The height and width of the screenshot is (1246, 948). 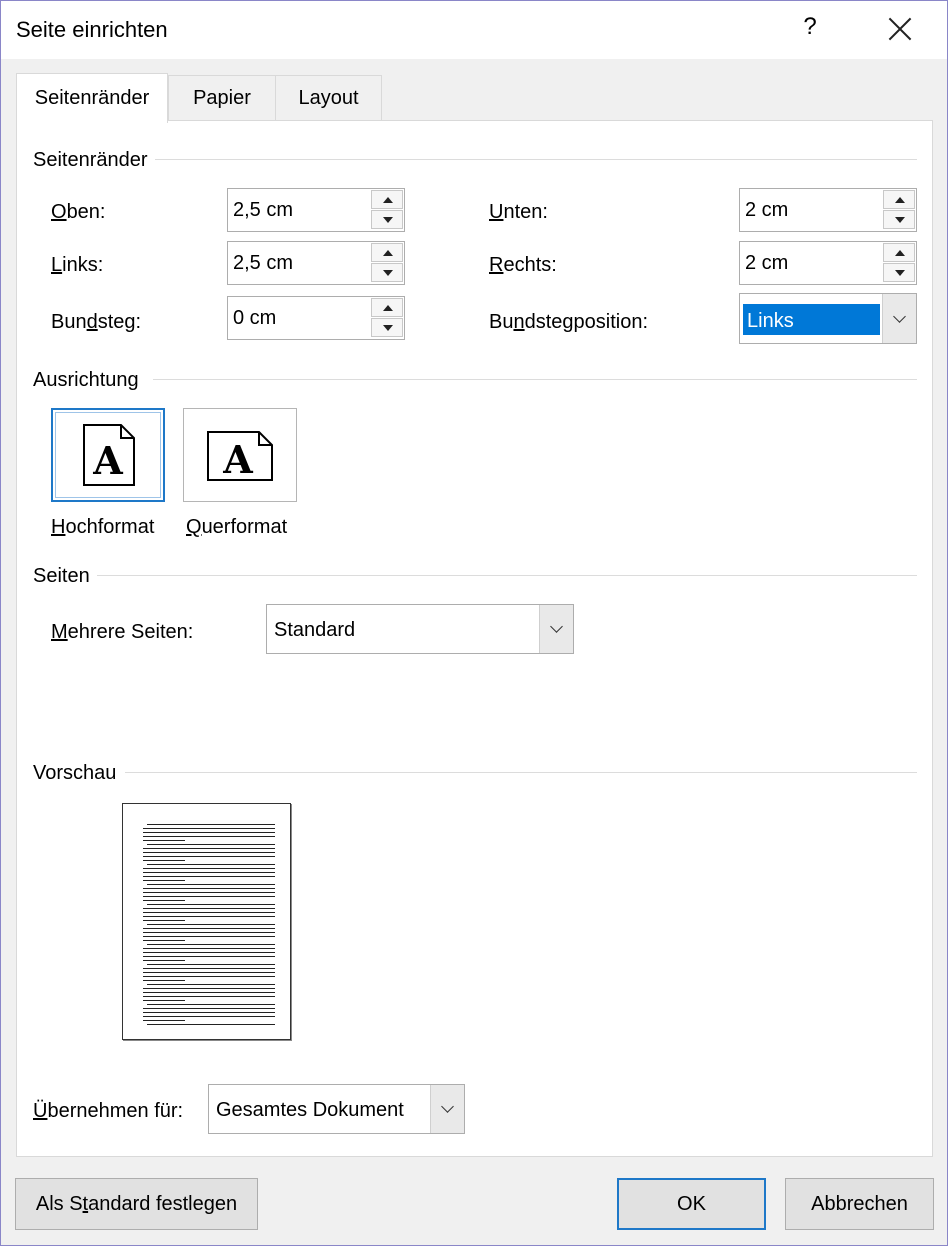 I want to click on label-oben: Oben:, so click(x=78, y=212).